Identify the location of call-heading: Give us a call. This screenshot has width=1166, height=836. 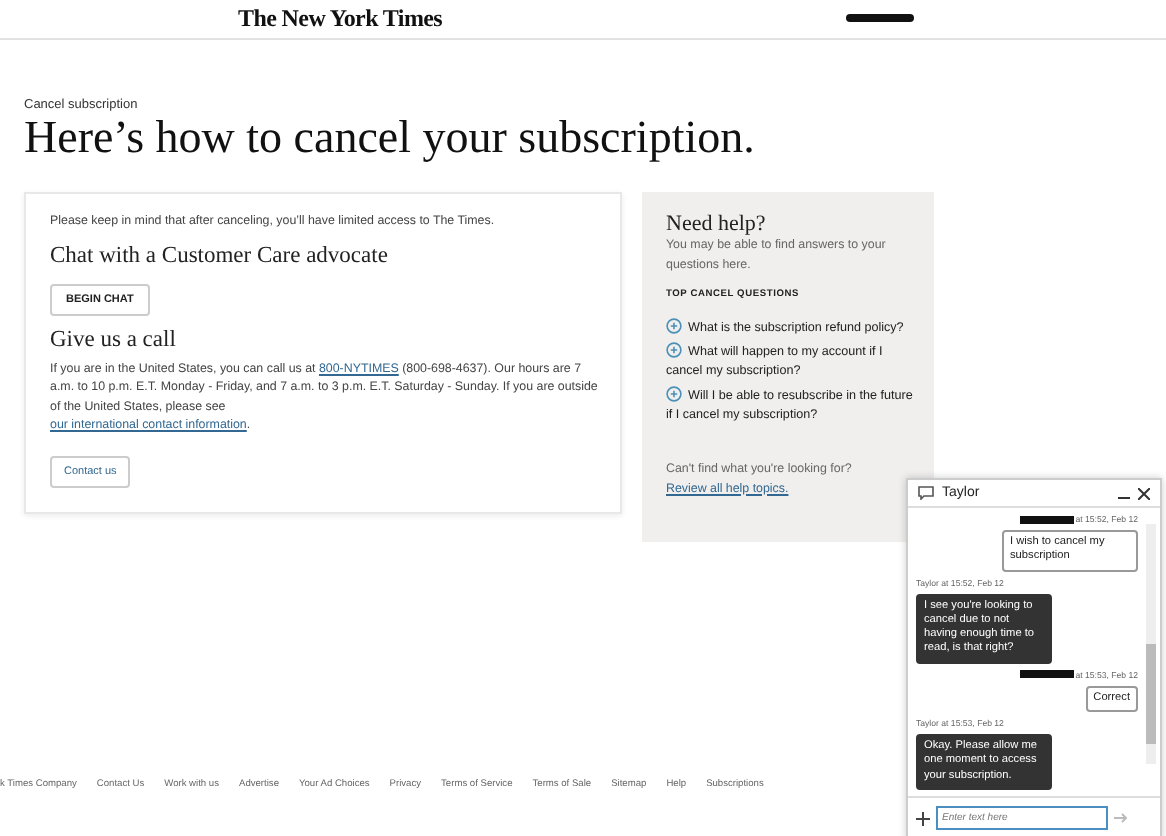
(114, 339).